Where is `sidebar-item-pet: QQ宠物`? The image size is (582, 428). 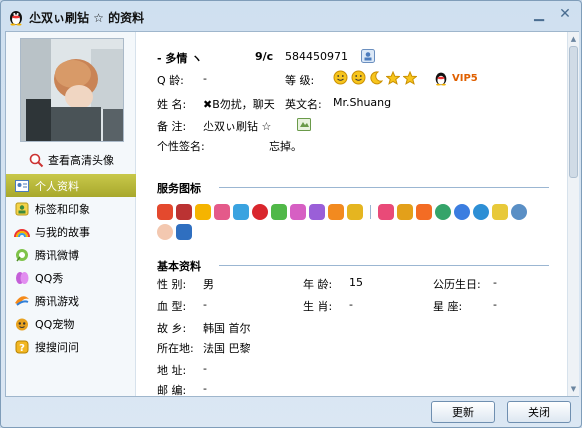
sidebar-item-pet: QQ宠物 is located at coordinates (71, 323).